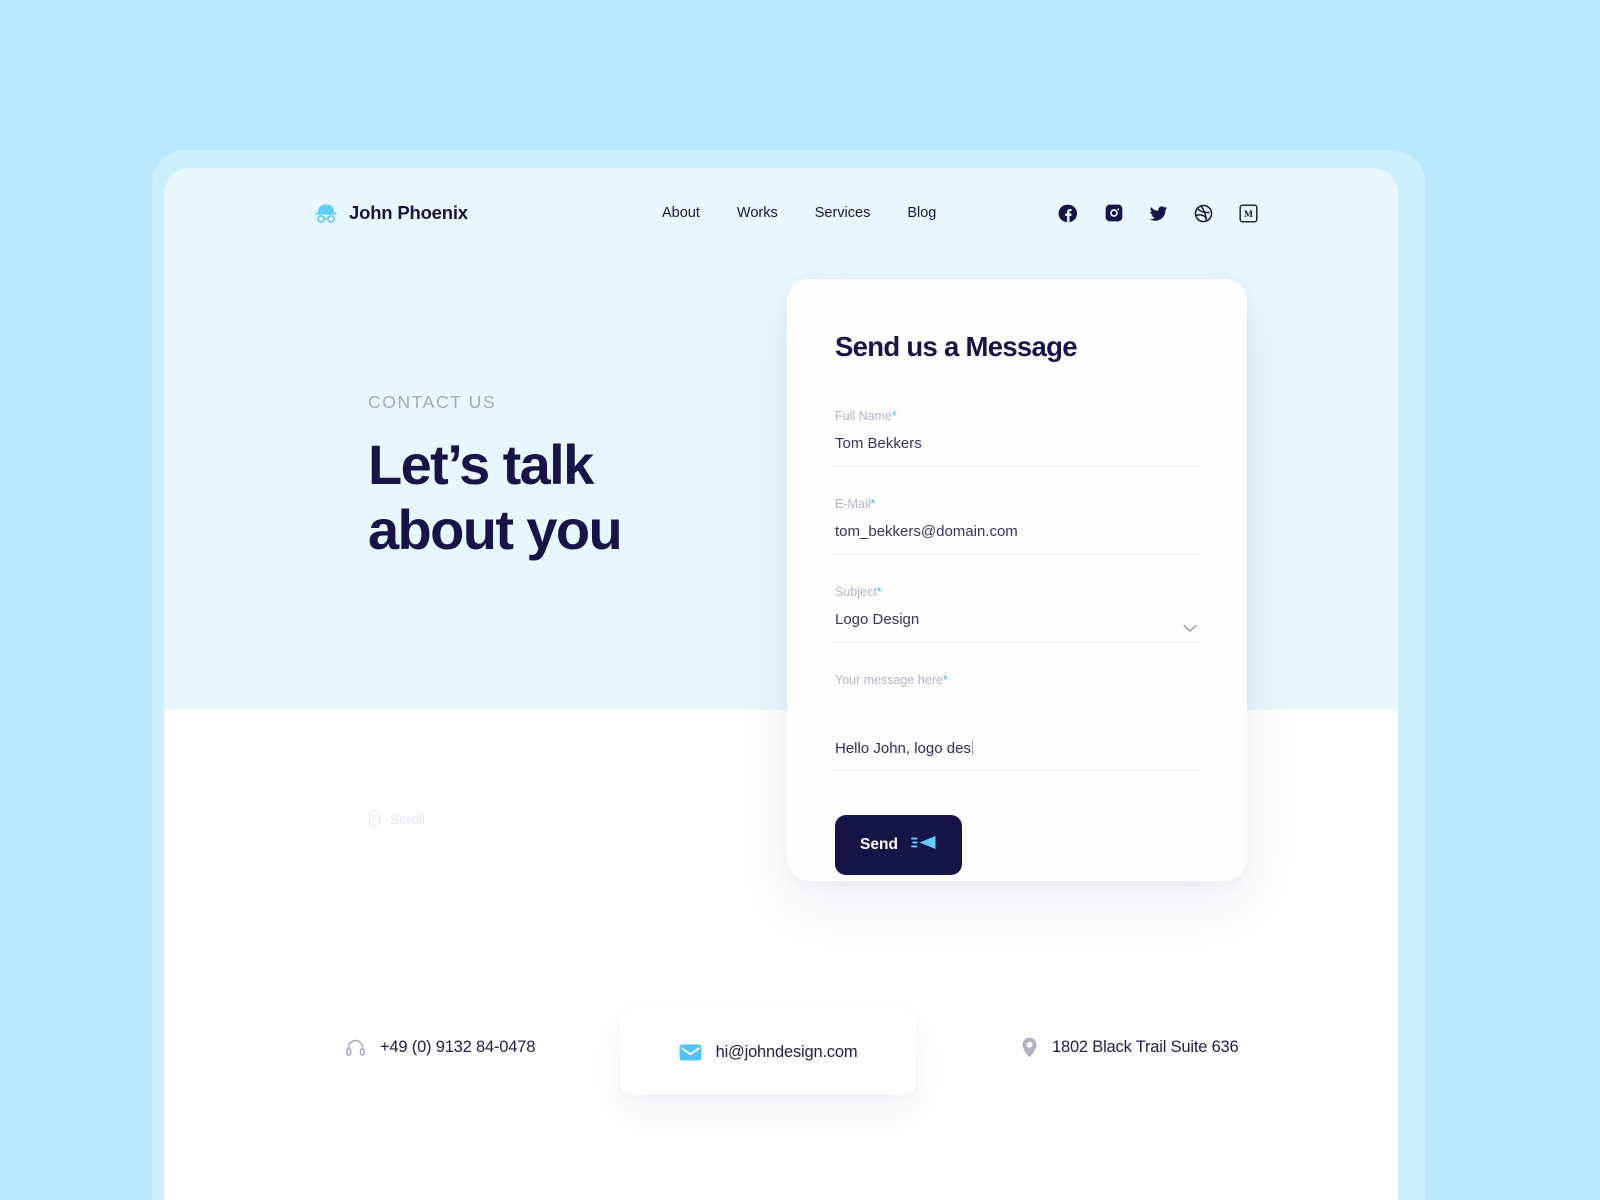 The image size is (1600, 1200). What do you see at coordinates (432, 402) in the screenshot?
I see `hero-eyebrow: CONTACT US` at bounding box center [432, 402].